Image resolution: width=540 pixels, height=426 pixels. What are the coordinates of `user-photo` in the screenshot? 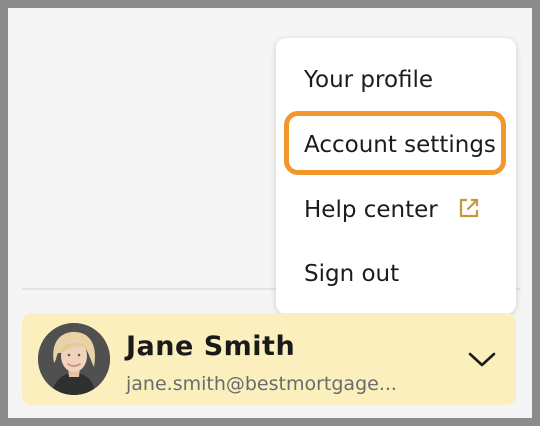 It's located at (74, 359).